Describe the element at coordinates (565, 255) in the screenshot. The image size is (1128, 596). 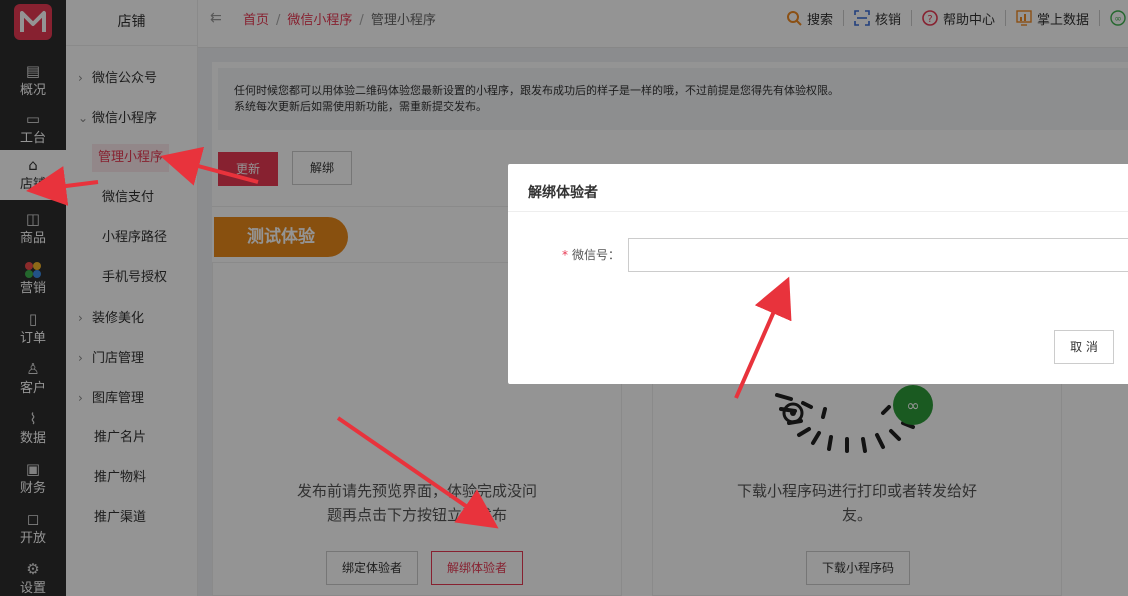
I see `required-mark: *` at that location.